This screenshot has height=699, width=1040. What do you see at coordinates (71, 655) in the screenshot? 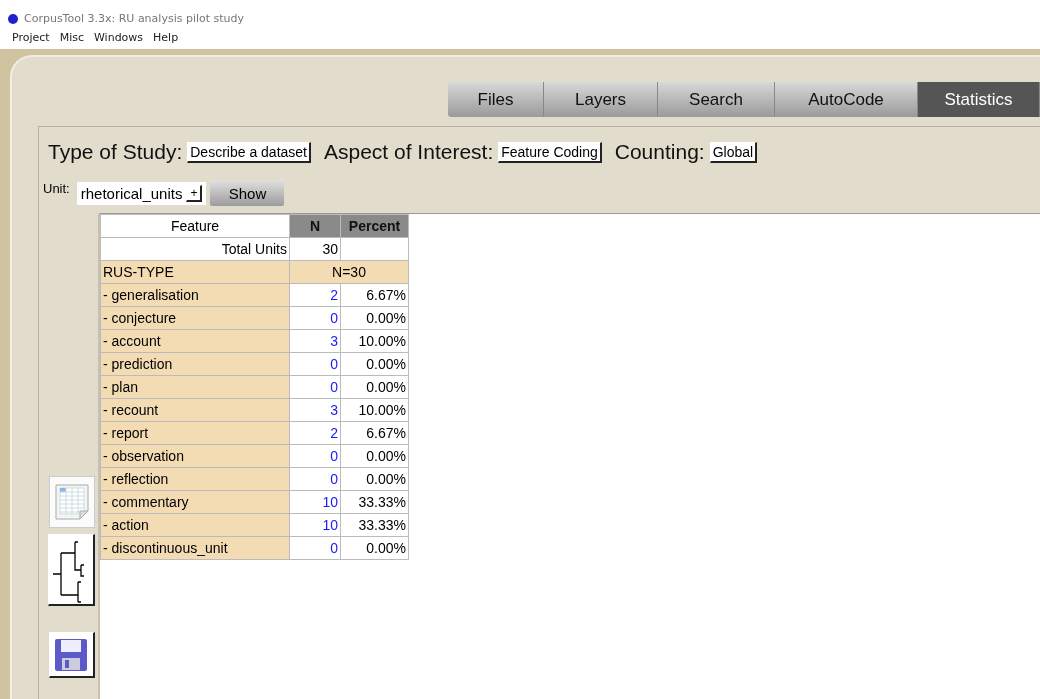
I see `save-icon` at bounding box center [71, 655].